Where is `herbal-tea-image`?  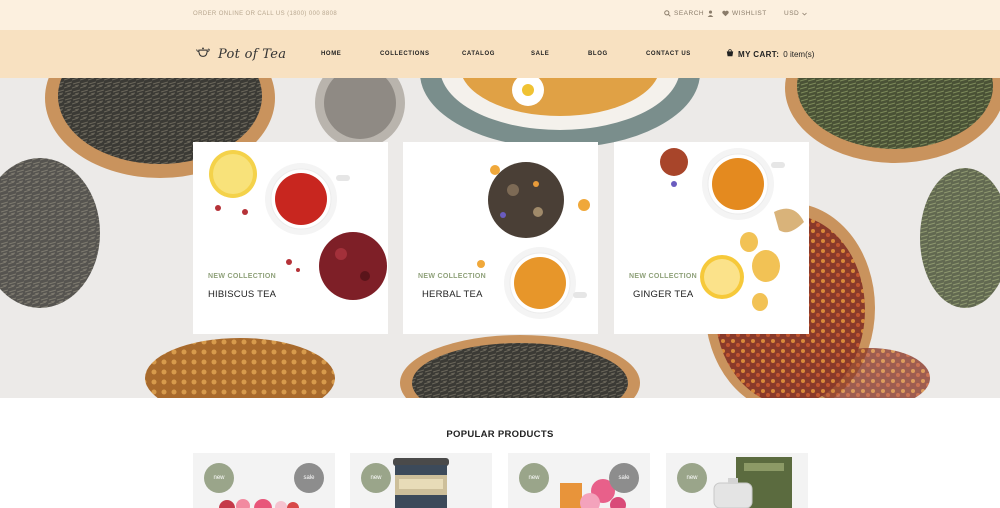 herbal-tea-image is located at coordinates (533, 240).